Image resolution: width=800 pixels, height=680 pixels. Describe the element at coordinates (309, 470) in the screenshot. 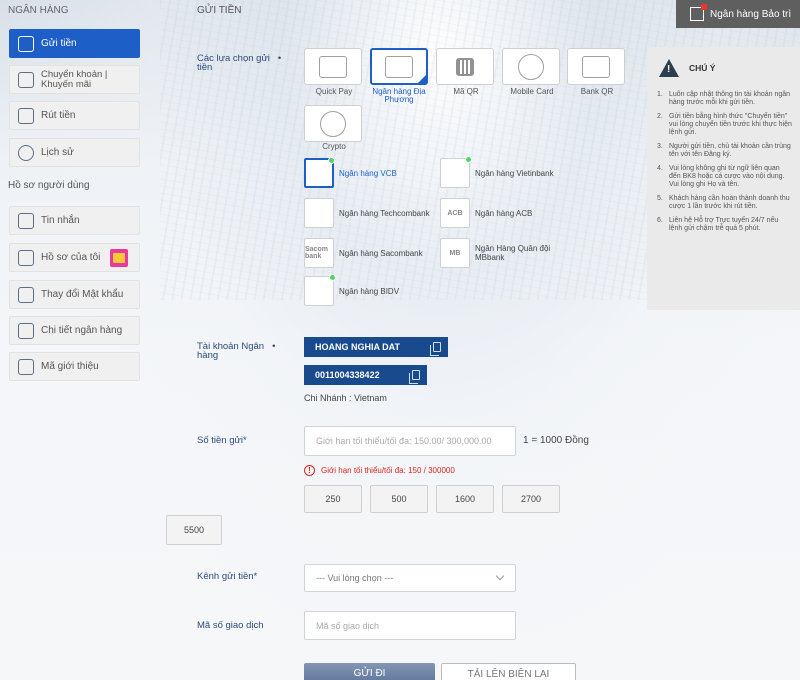

I see `error-icon: !` at that location.